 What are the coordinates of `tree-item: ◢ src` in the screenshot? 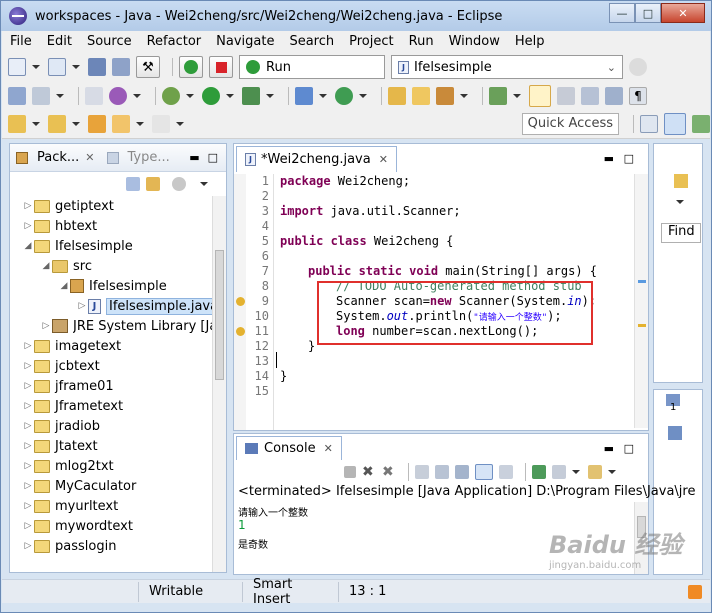 It's located at (118, 266).